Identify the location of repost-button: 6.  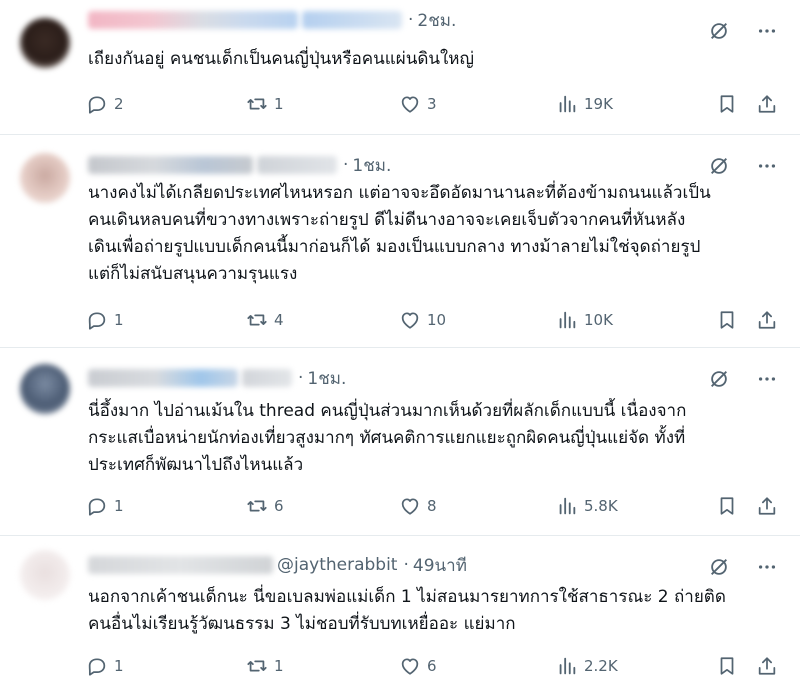
(265, 506).